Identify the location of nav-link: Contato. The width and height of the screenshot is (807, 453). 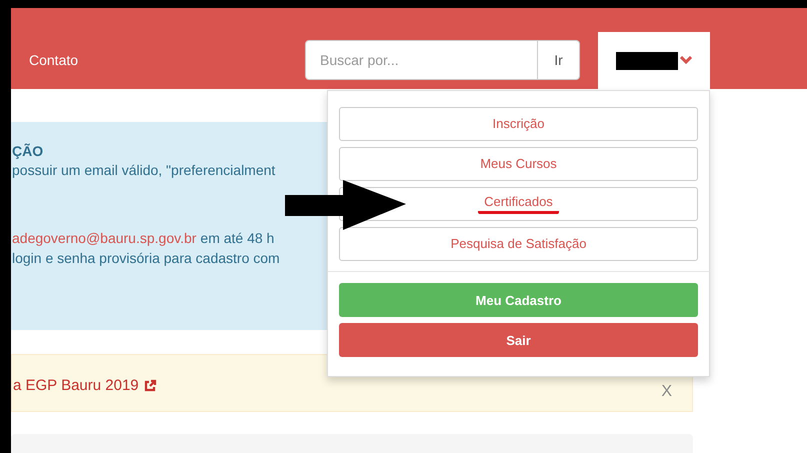
(167, 60).